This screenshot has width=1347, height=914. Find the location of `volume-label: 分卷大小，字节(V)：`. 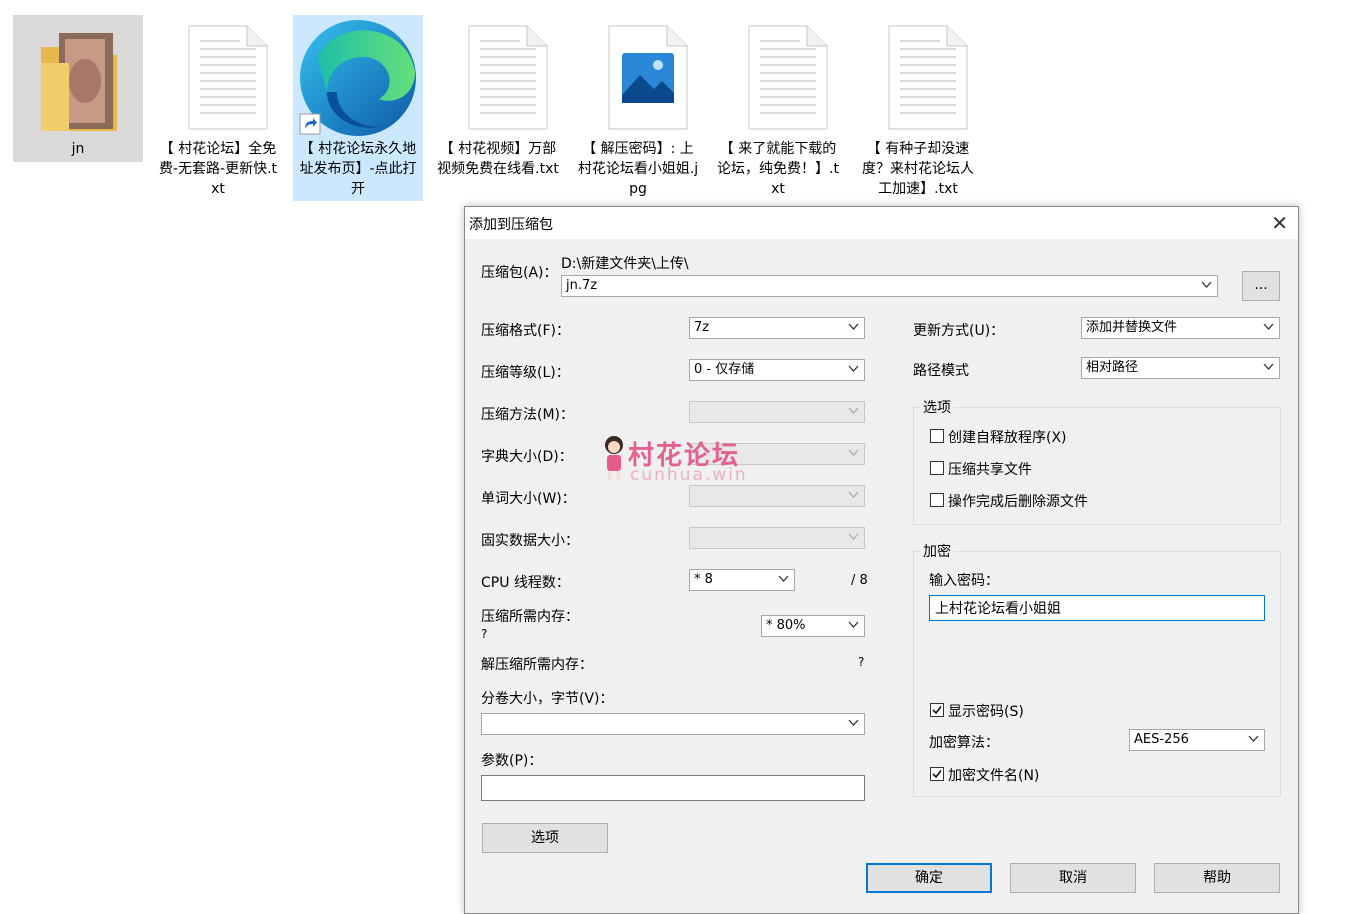

volume-label: 分卷大小，字节(V)： is located at coordinates (547, 699).